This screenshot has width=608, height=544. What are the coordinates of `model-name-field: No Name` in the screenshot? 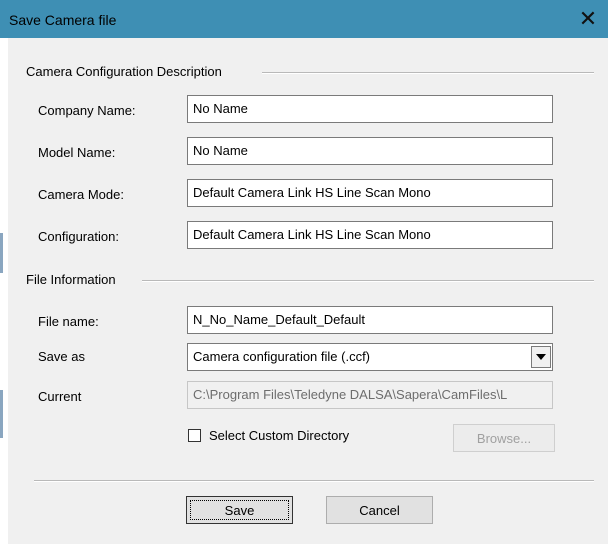 It's located at (370, 151).